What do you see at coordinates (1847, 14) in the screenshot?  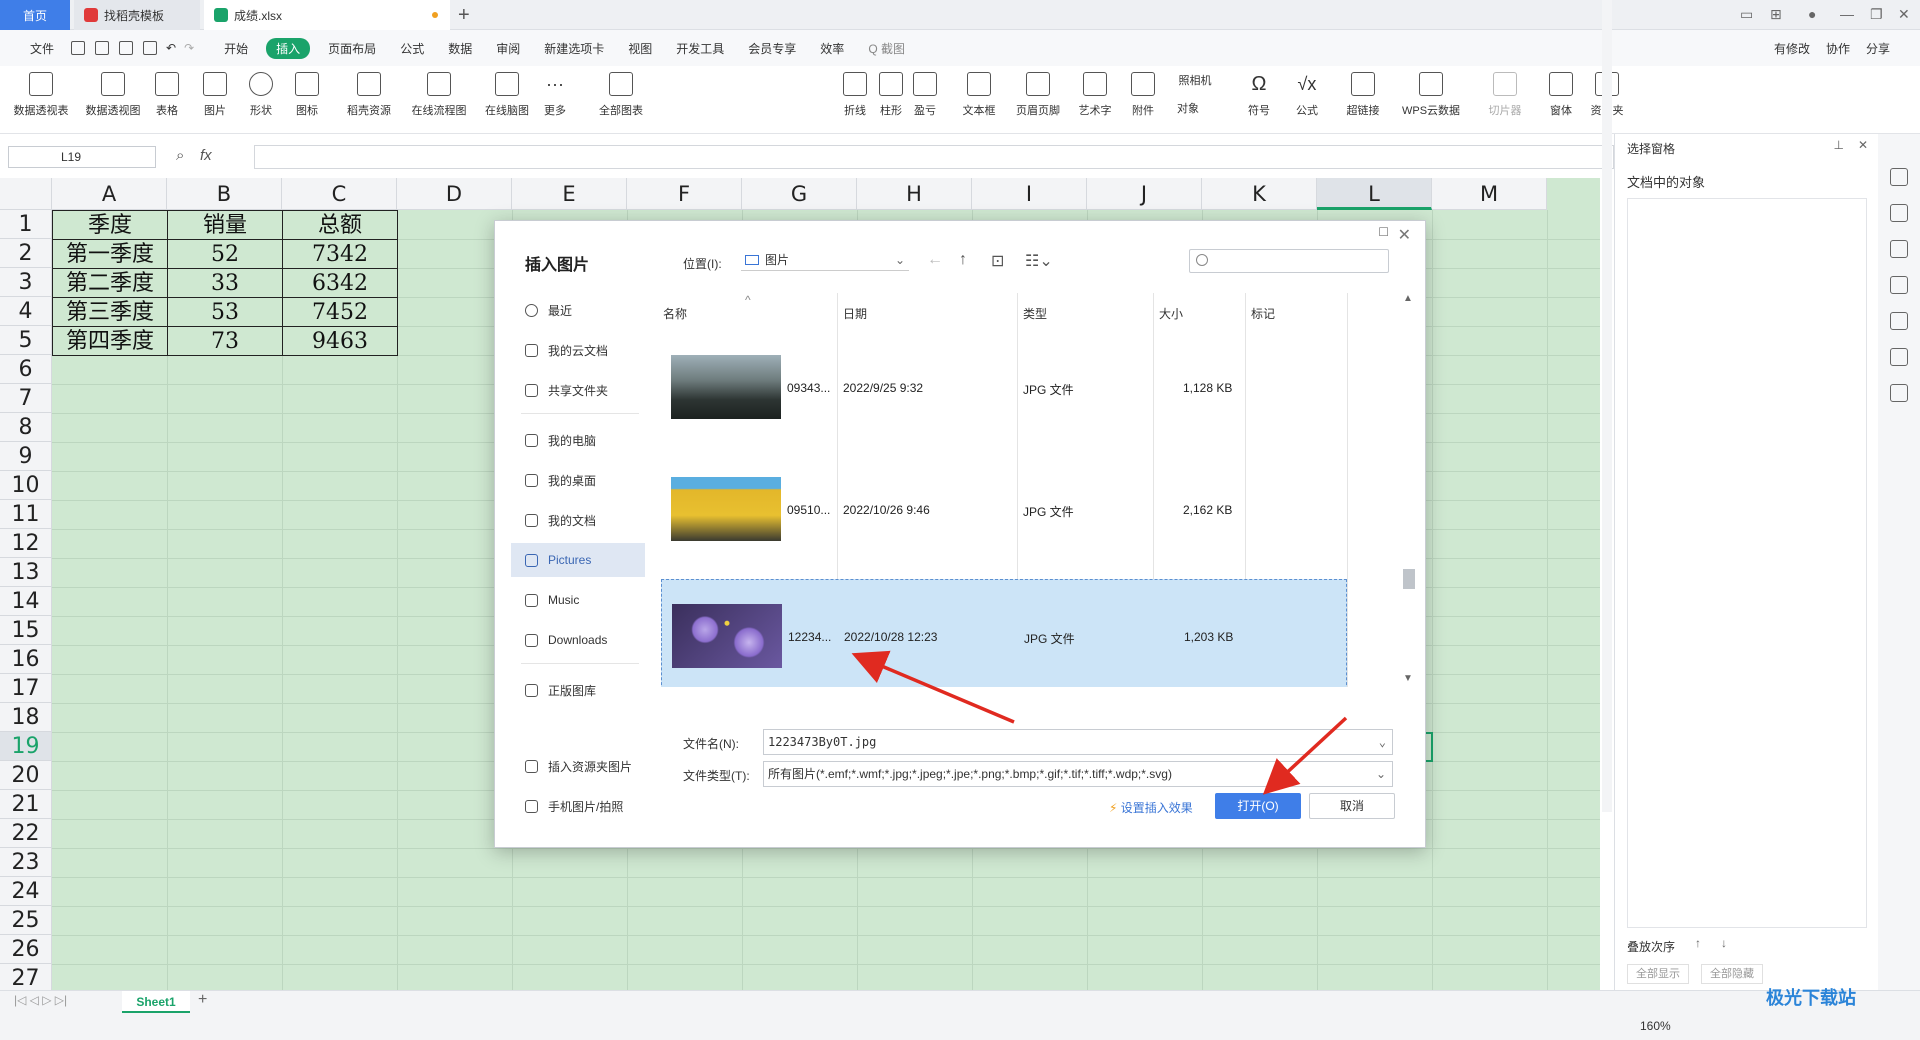 I see `minimize-icon: —` at bounding box center [1847, 14].